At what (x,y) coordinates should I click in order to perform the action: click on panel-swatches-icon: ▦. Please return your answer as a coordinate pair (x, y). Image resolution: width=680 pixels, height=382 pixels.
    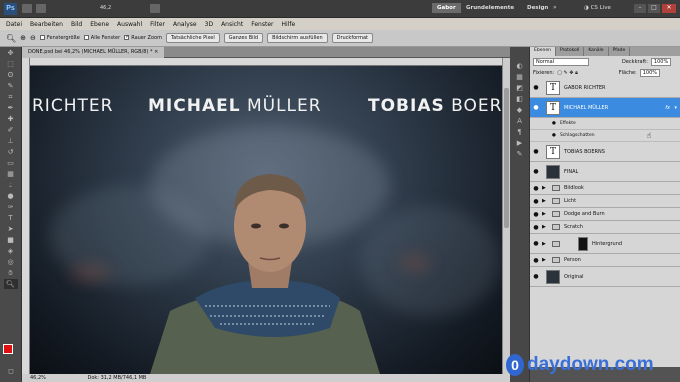
    Looking at the image, I should click on (520, 77).